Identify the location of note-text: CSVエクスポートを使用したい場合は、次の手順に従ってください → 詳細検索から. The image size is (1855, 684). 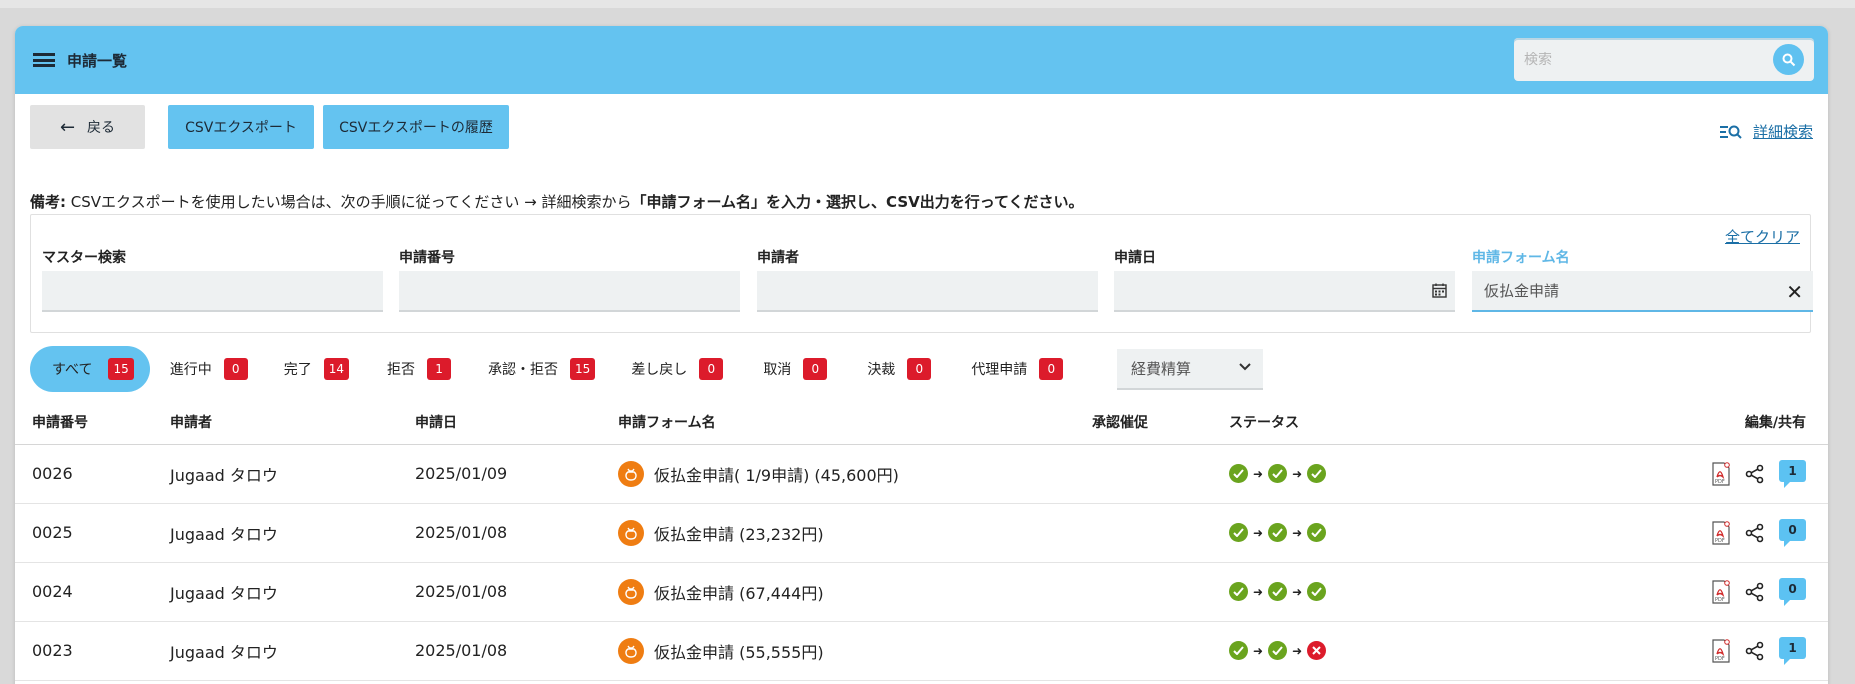
(349, 202).